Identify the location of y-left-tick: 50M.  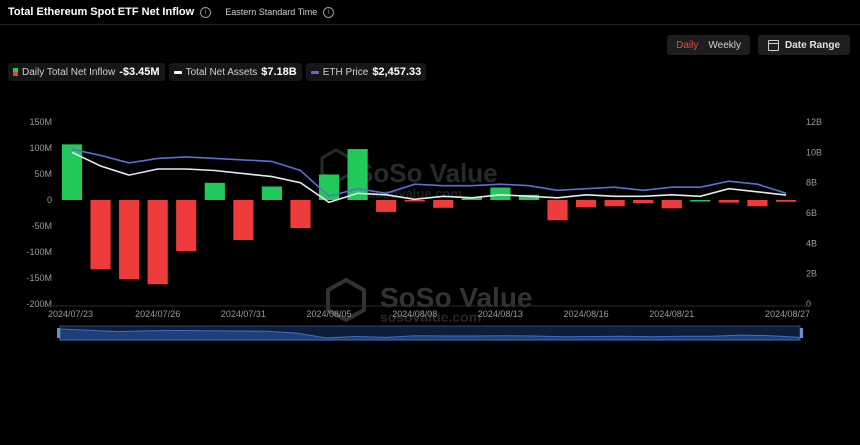
(43, 174).